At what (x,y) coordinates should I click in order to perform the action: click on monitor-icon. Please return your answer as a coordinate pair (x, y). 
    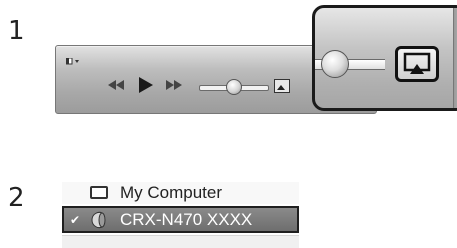
    Looking at the image, I should click on (99, 192).